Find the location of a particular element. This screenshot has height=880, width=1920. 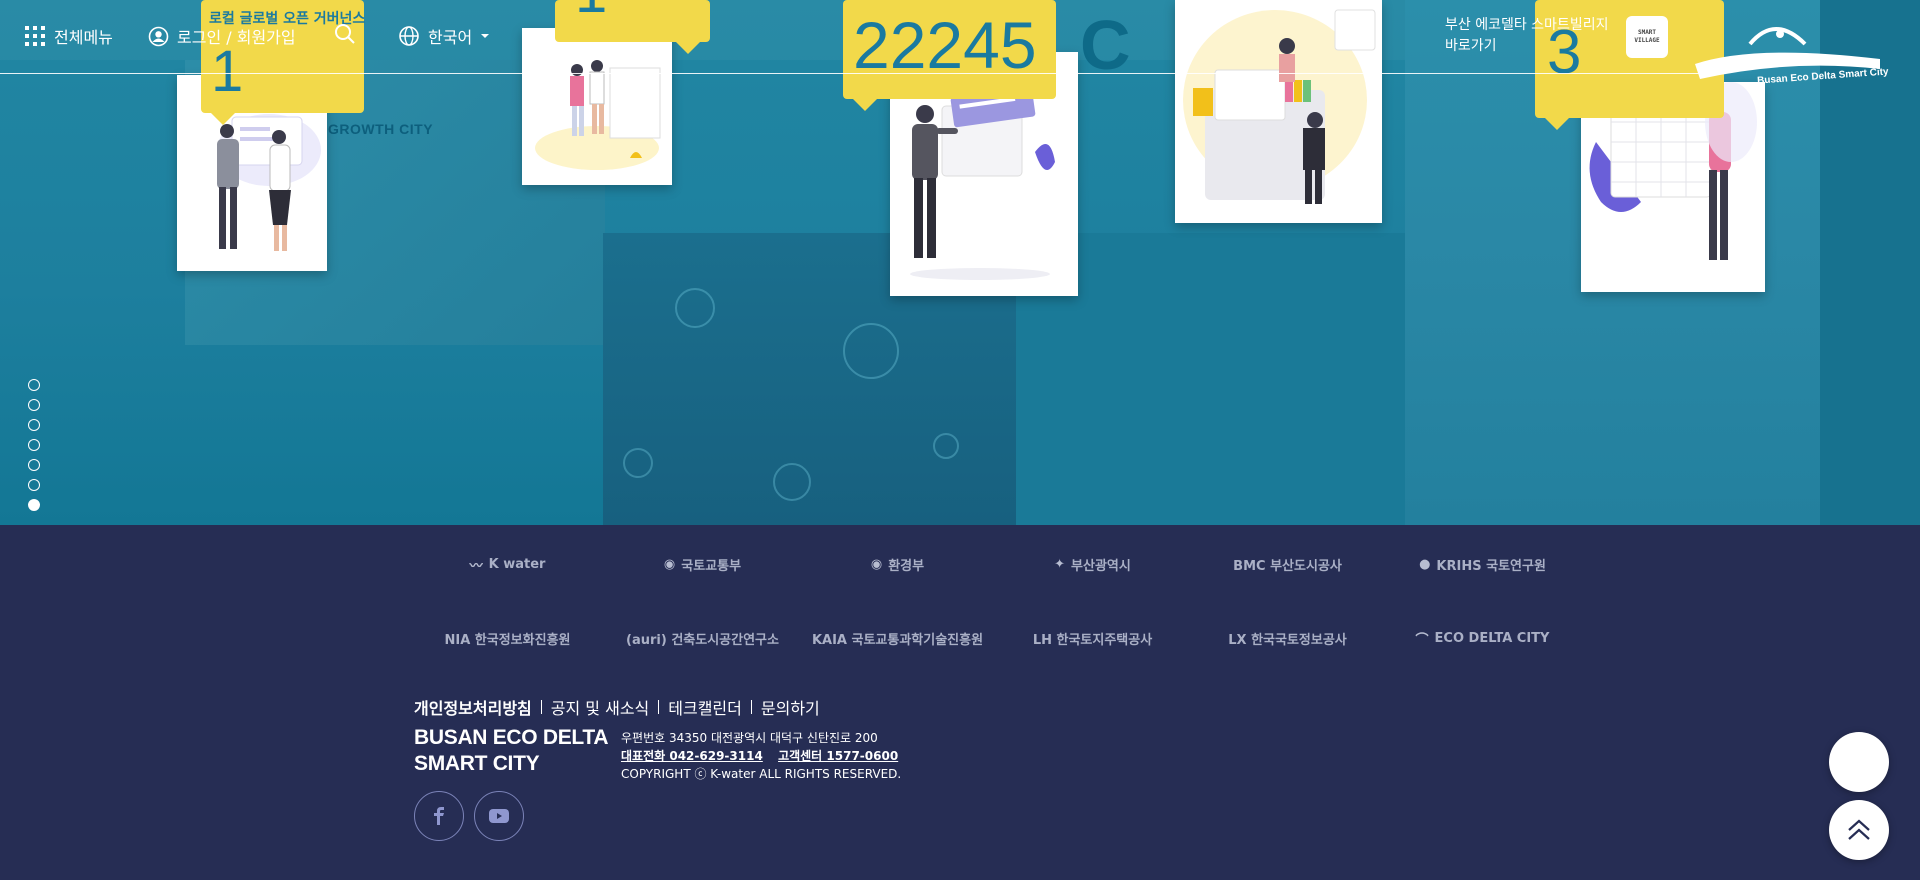

contact-link: 문의하기 is located at coordinates (790, 707).